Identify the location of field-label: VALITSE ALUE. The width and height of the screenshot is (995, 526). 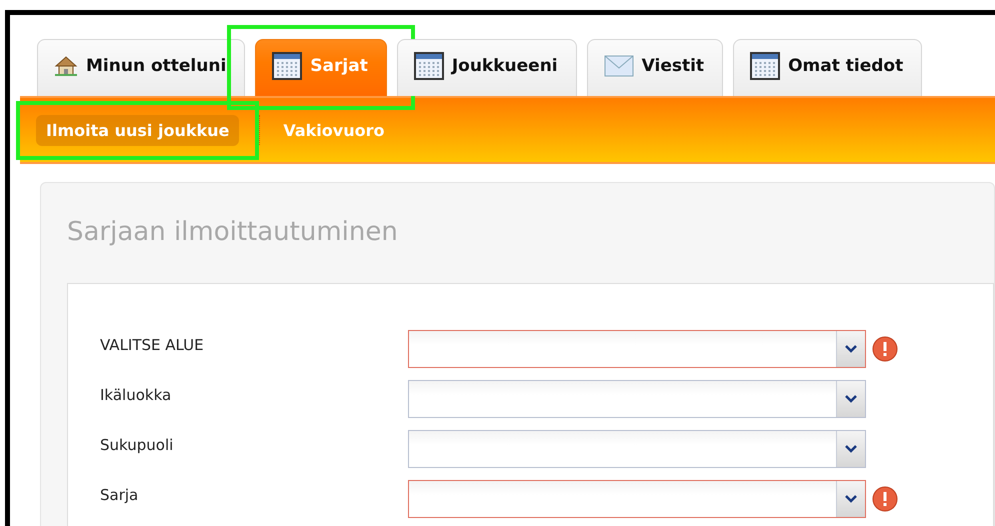
(152, 345).